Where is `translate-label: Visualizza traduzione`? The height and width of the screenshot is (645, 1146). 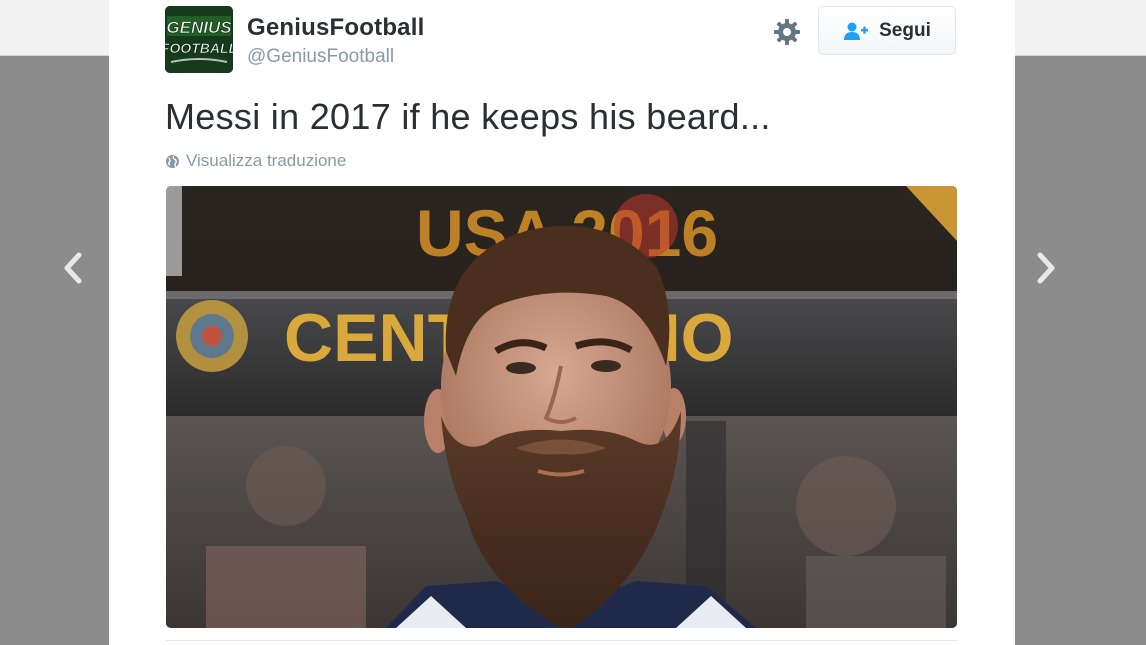 translate-label: Visualizza traduzione is located at coordinates (266, 160).